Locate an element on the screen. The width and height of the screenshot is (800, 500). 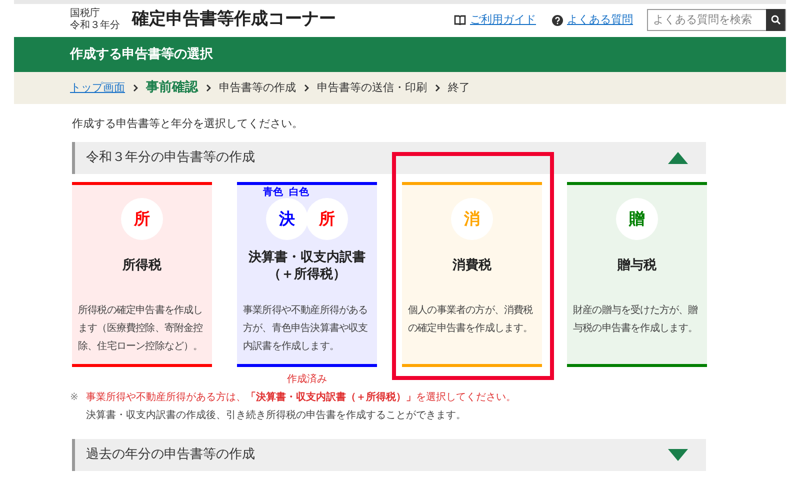
section-title: 過去の年分の申告書等の作成 is located at coordinates (170, 455).